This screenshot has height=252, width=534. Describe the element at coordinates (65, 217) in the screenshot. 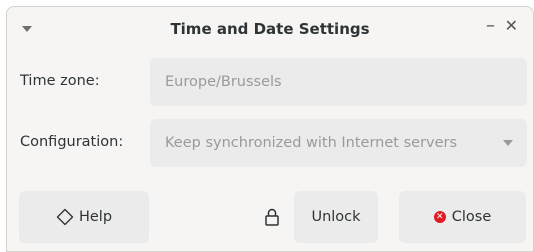

I see `help-diamond-icon` at that location.